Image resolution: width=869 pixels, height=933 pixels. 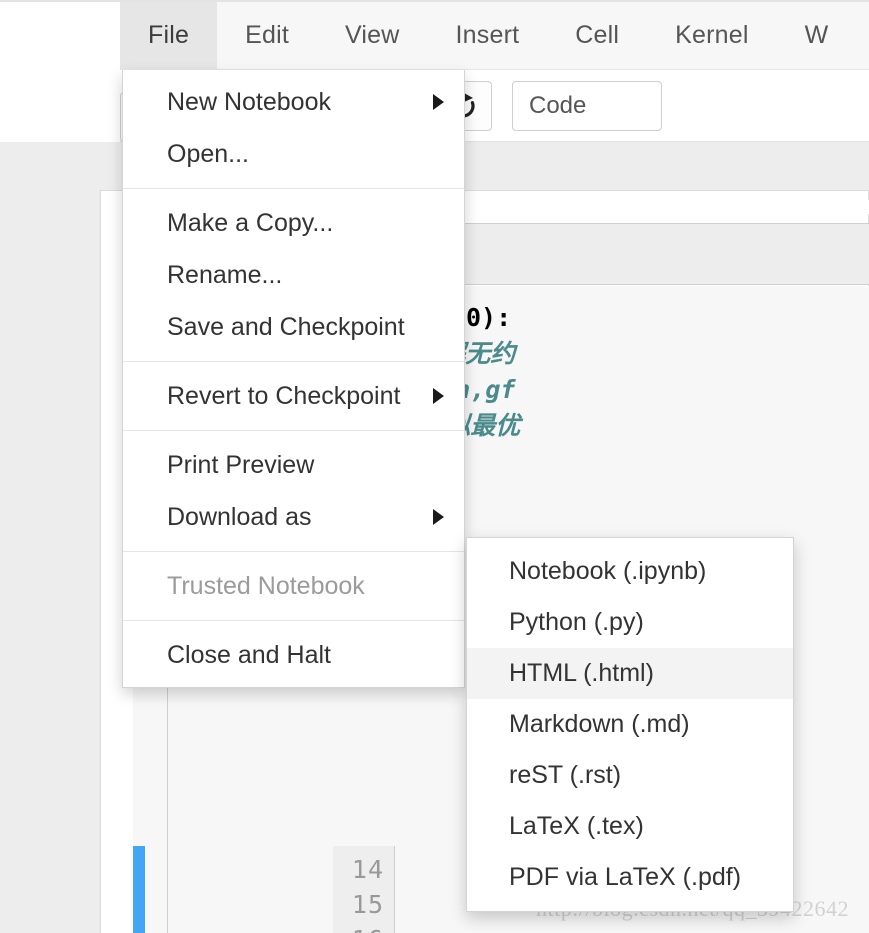 I want to click on menu-item-label: Print Preview, so click(x=241, y=464).